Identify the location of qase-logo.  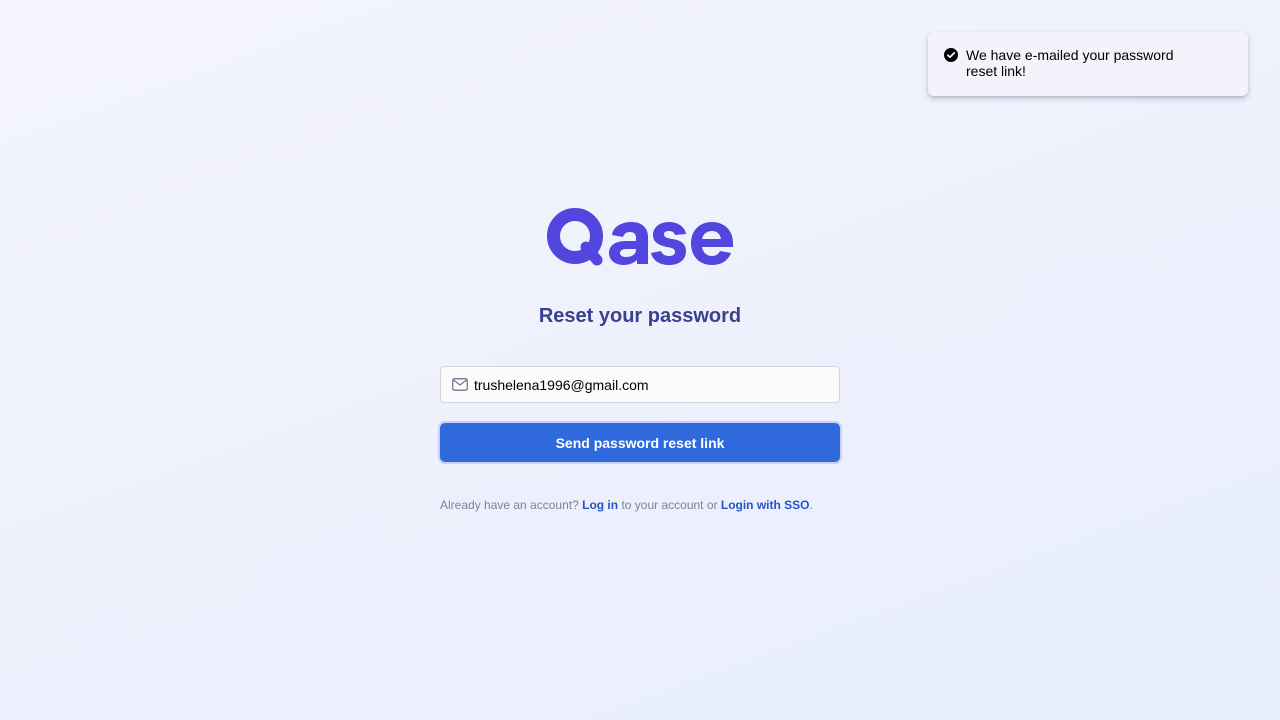
(640, 237).